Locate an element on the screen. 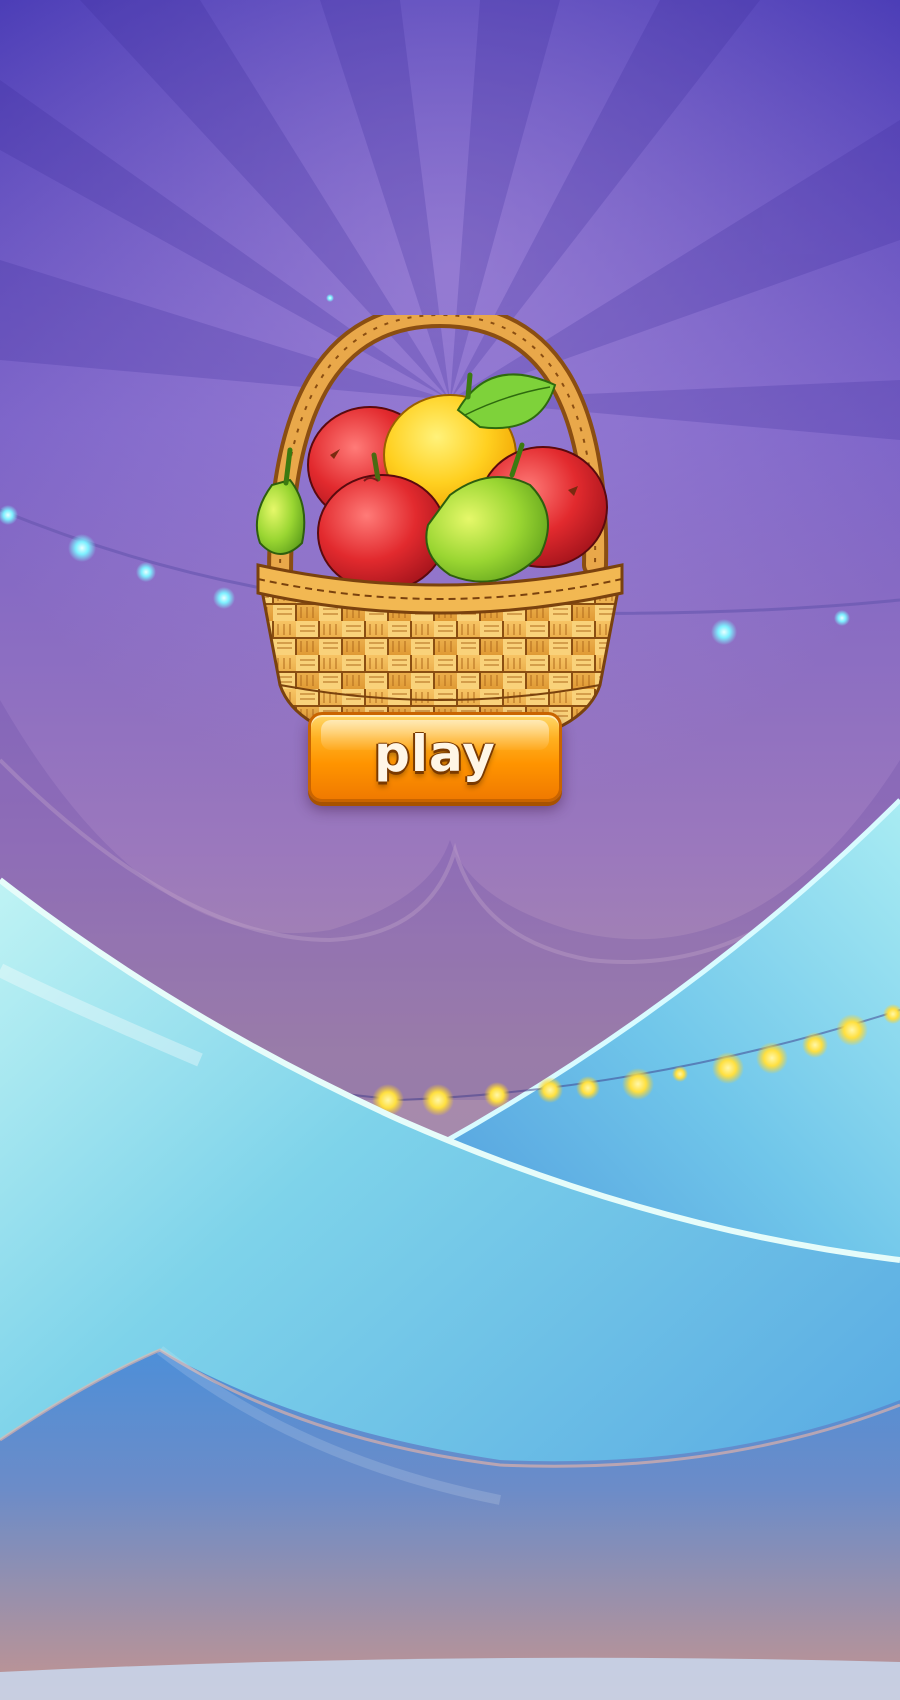  play-button: play is located at coordinates (435, 757).